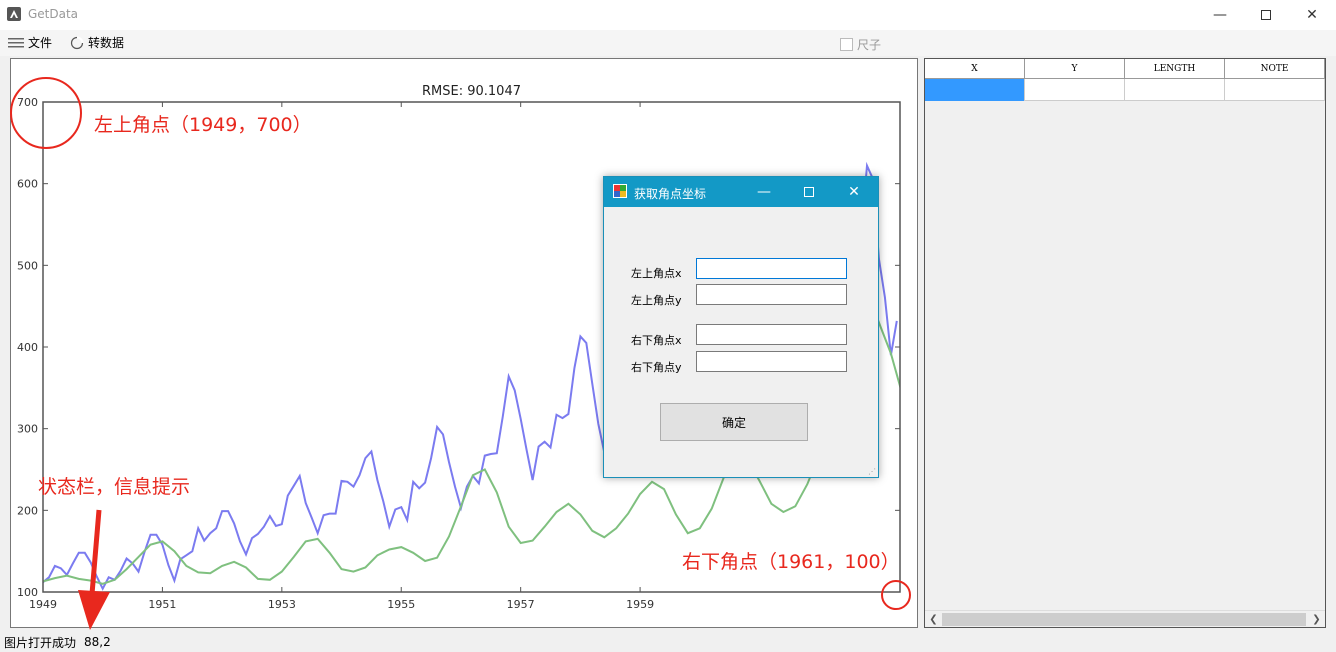 The image size is (1336, 652). I want to click on dialog-maximize-button, so click(809, 192).